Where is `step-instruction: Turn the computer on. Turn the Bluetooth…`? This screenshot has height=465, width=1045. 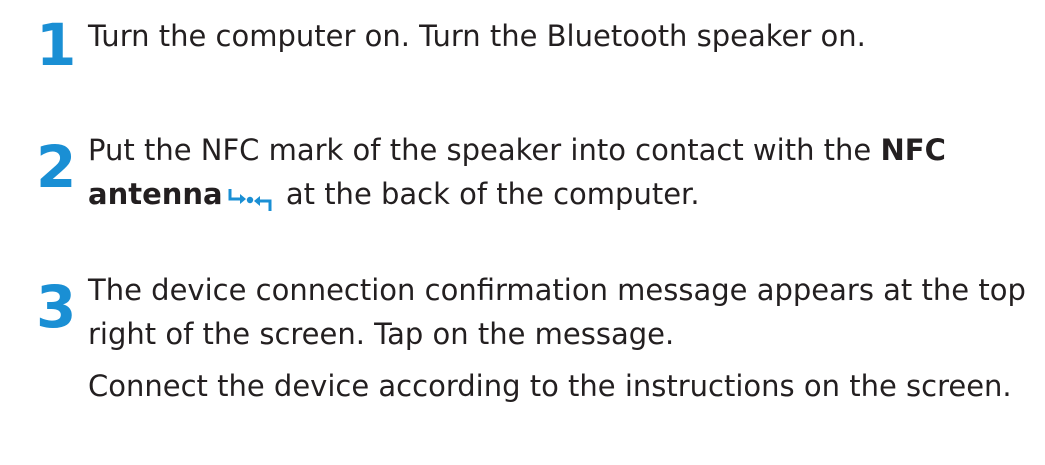 step-instruction: Turn the computer on. Turn the Bluetooth… is located at coordinates (477, 36).